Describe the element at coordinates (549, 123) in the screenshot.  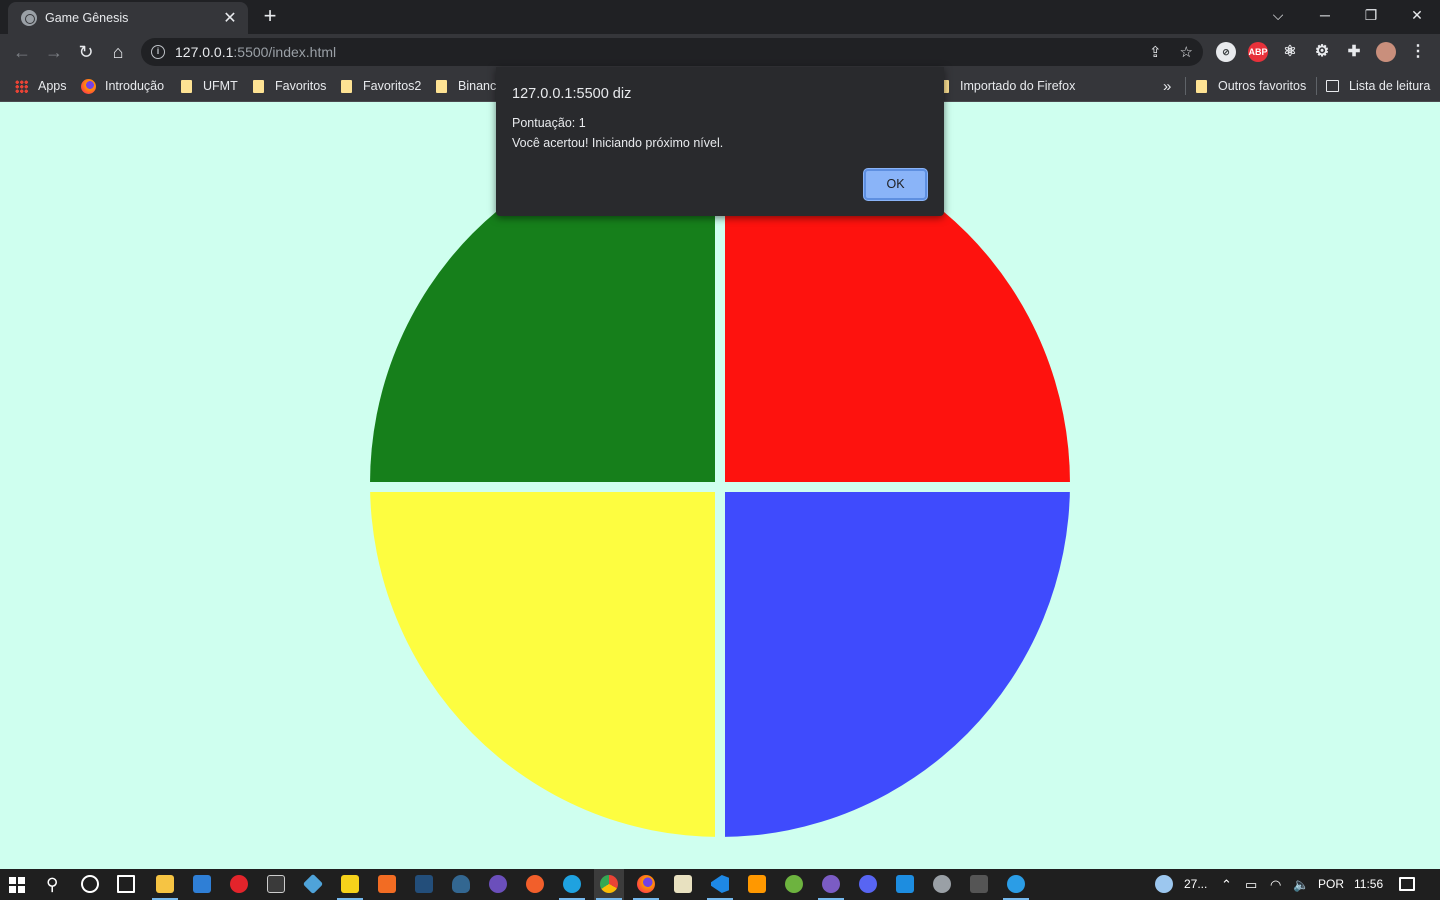
I see `dialog-score: Pontuação: 1` at that location.